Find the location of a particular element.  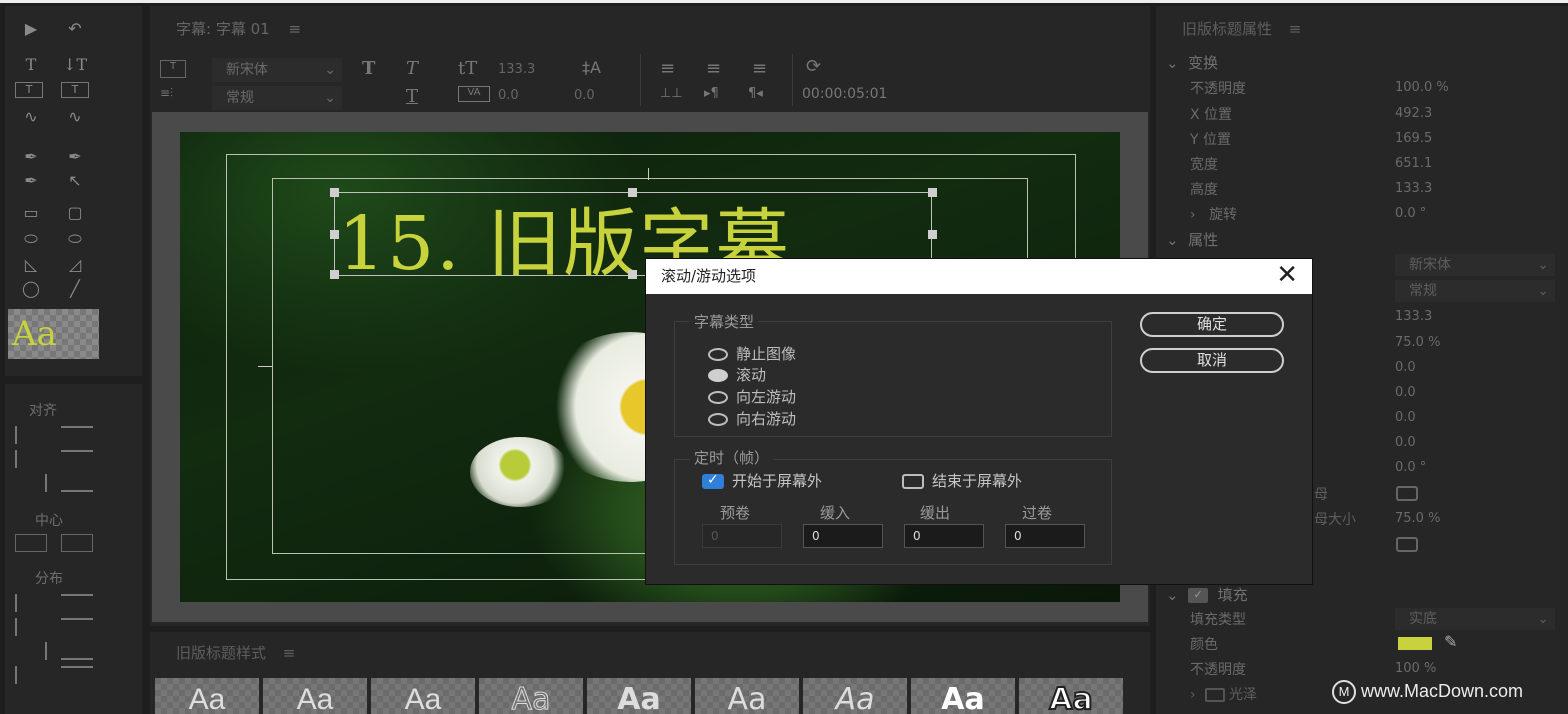

fill-opacity-value: 100 % is located at coordinates (1415, 668).